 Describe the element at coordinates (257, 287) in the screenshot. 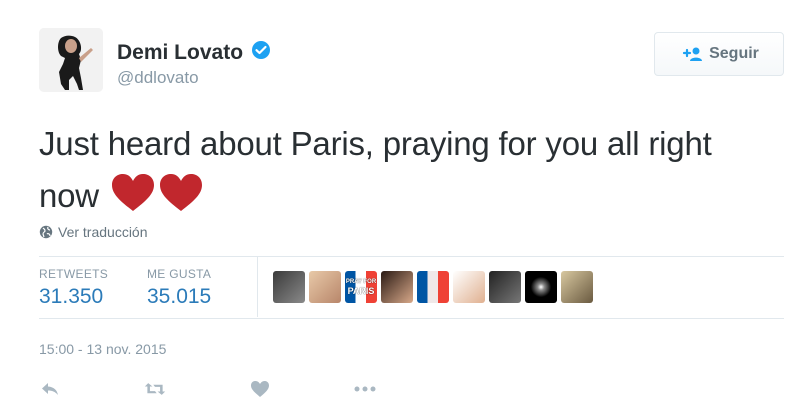

I see `stats-divider` at that location.